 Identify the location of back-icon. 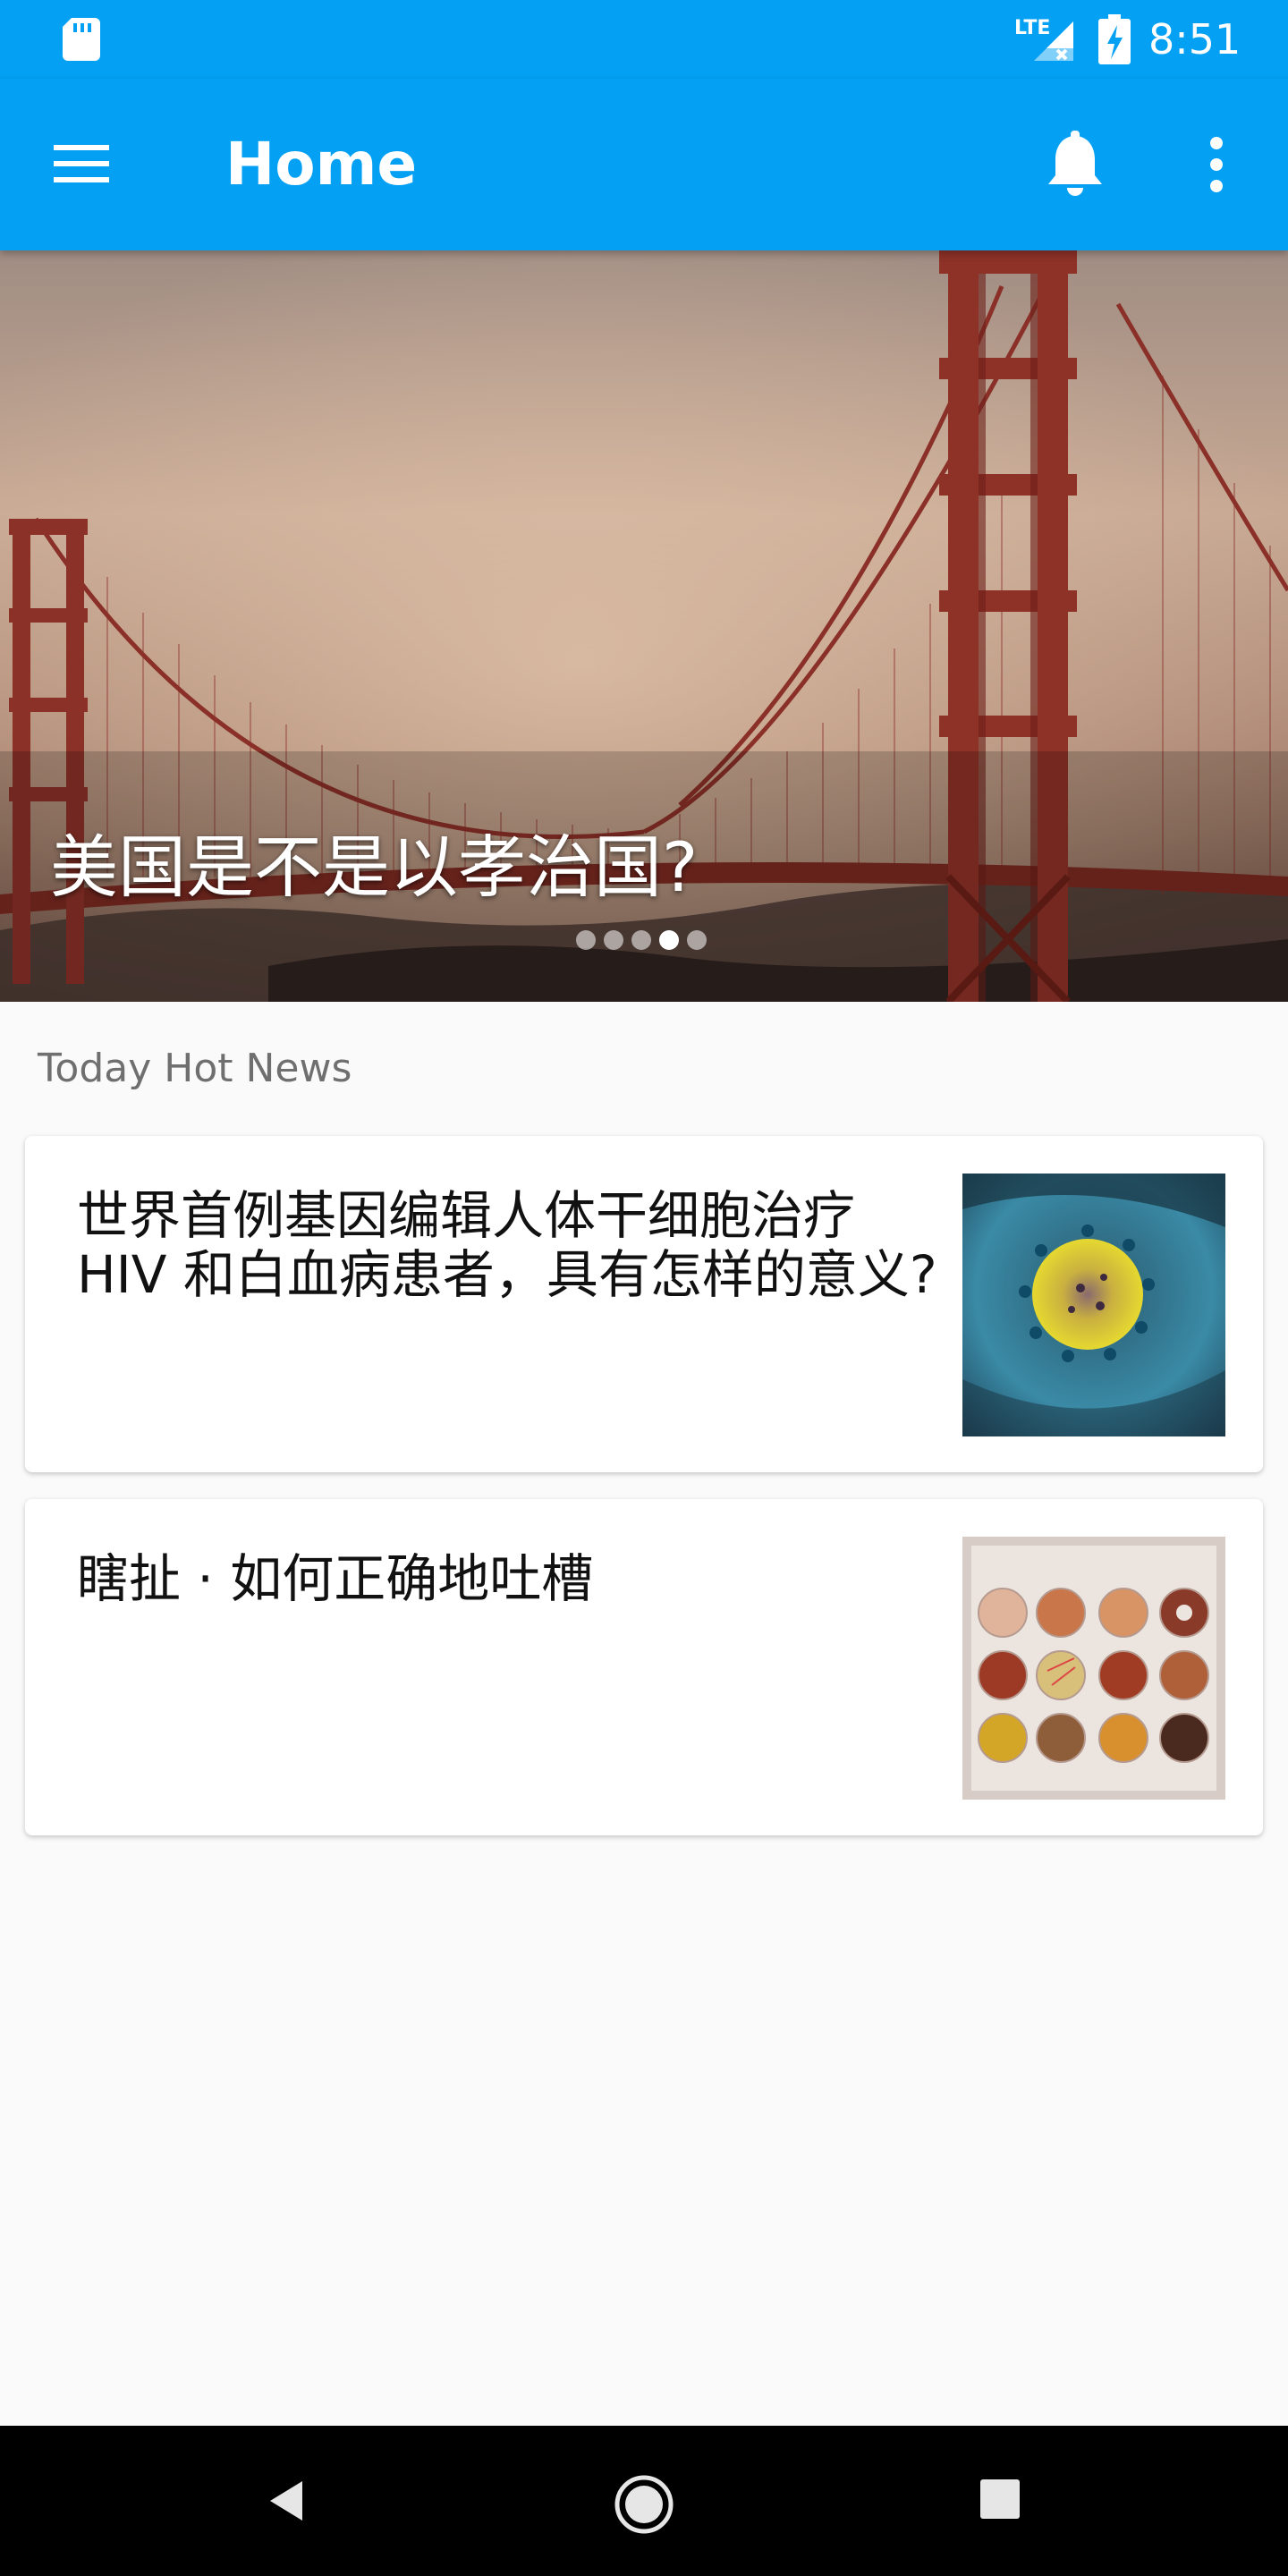
(288, 2501).